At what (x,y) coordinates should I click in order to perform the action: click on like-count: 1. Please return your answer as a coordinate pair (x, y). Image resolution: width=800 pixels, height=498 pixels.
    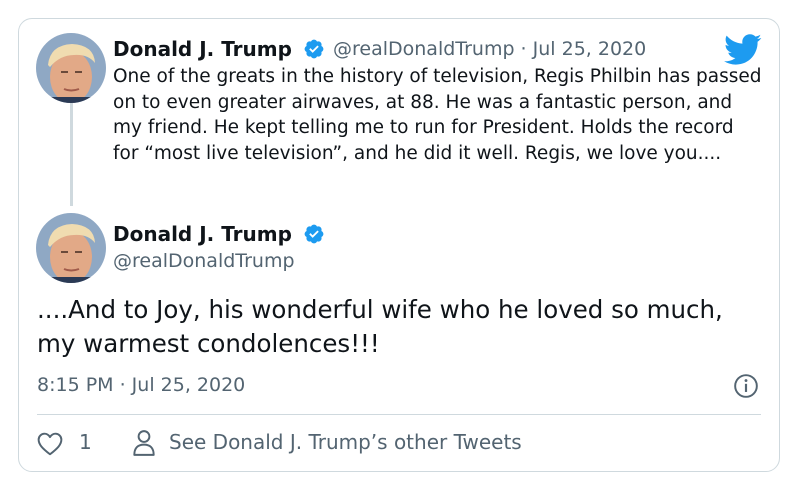
    Looking at the image, I should click on (85, 442).